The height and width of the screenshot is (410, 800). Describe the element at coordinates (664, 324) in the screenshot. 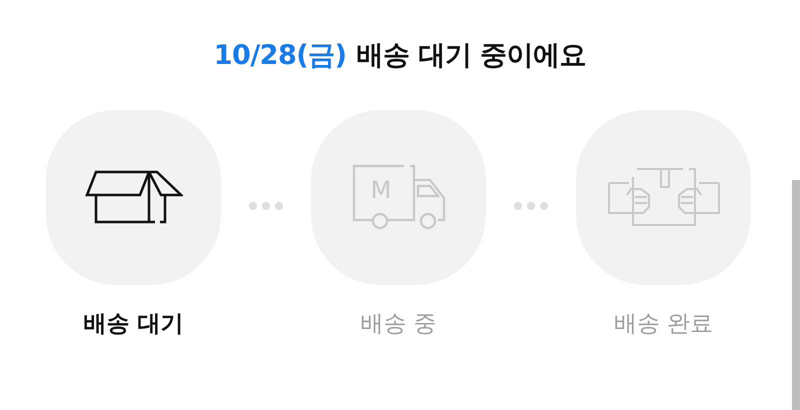

I see `step-label: 배송 완료` at that location.